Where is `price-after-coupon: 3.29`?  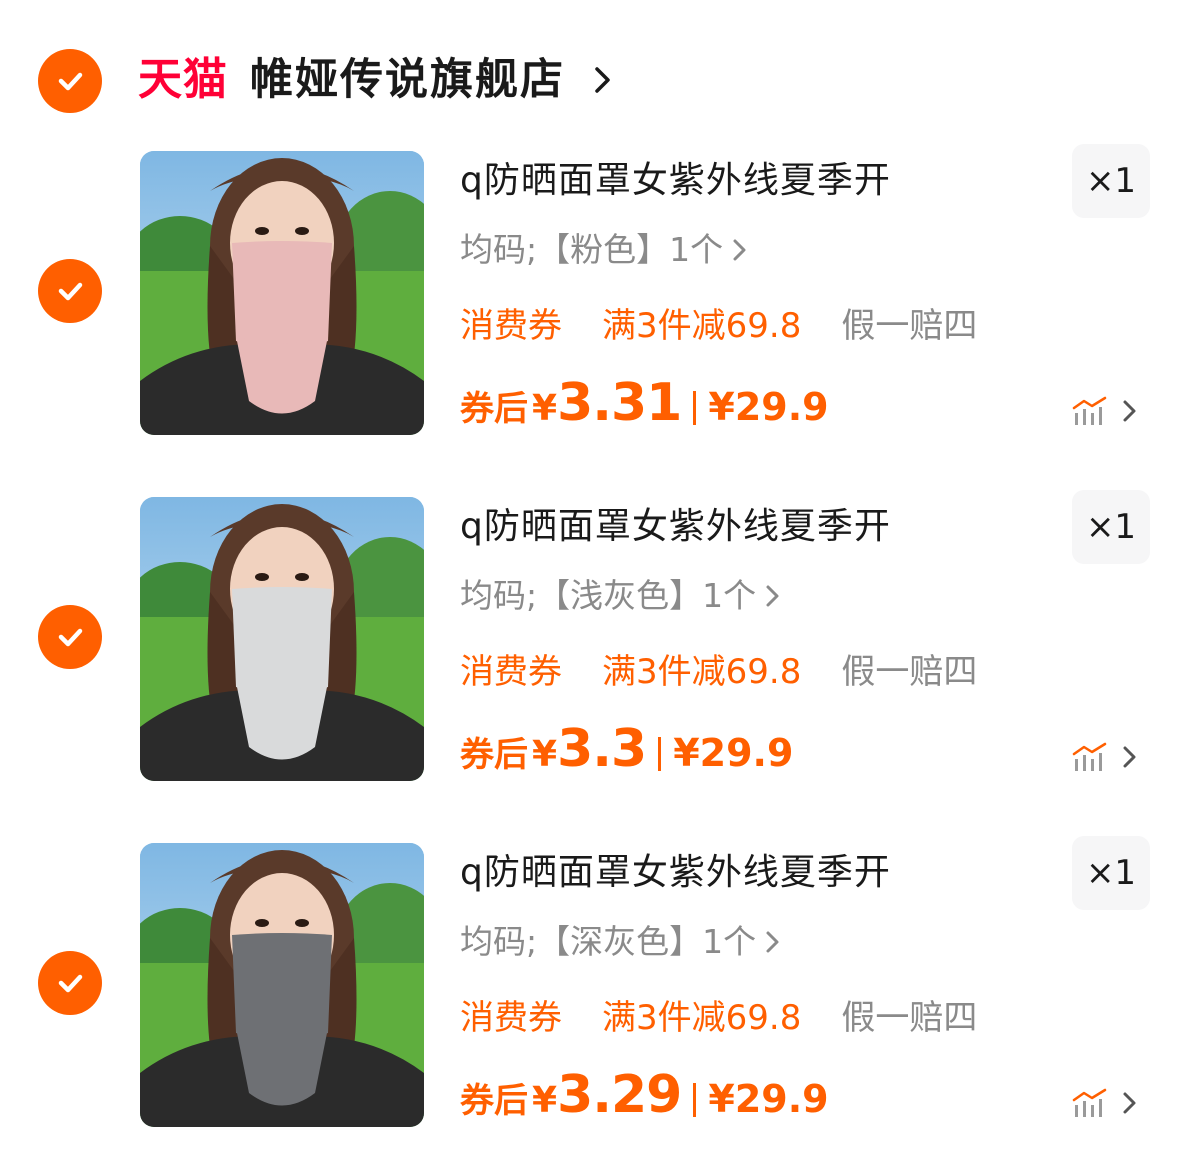 price-after-coupon: 3.29 is located at coordinates (619, 1095).